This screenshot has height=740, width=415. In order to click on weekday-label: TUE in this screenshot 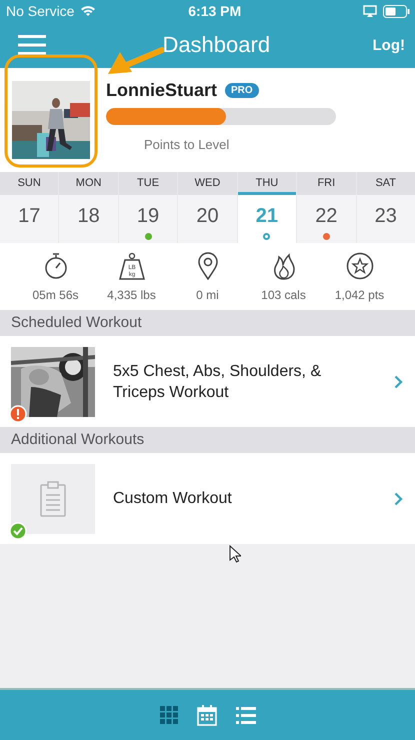, I will do `click(148, 183)`.